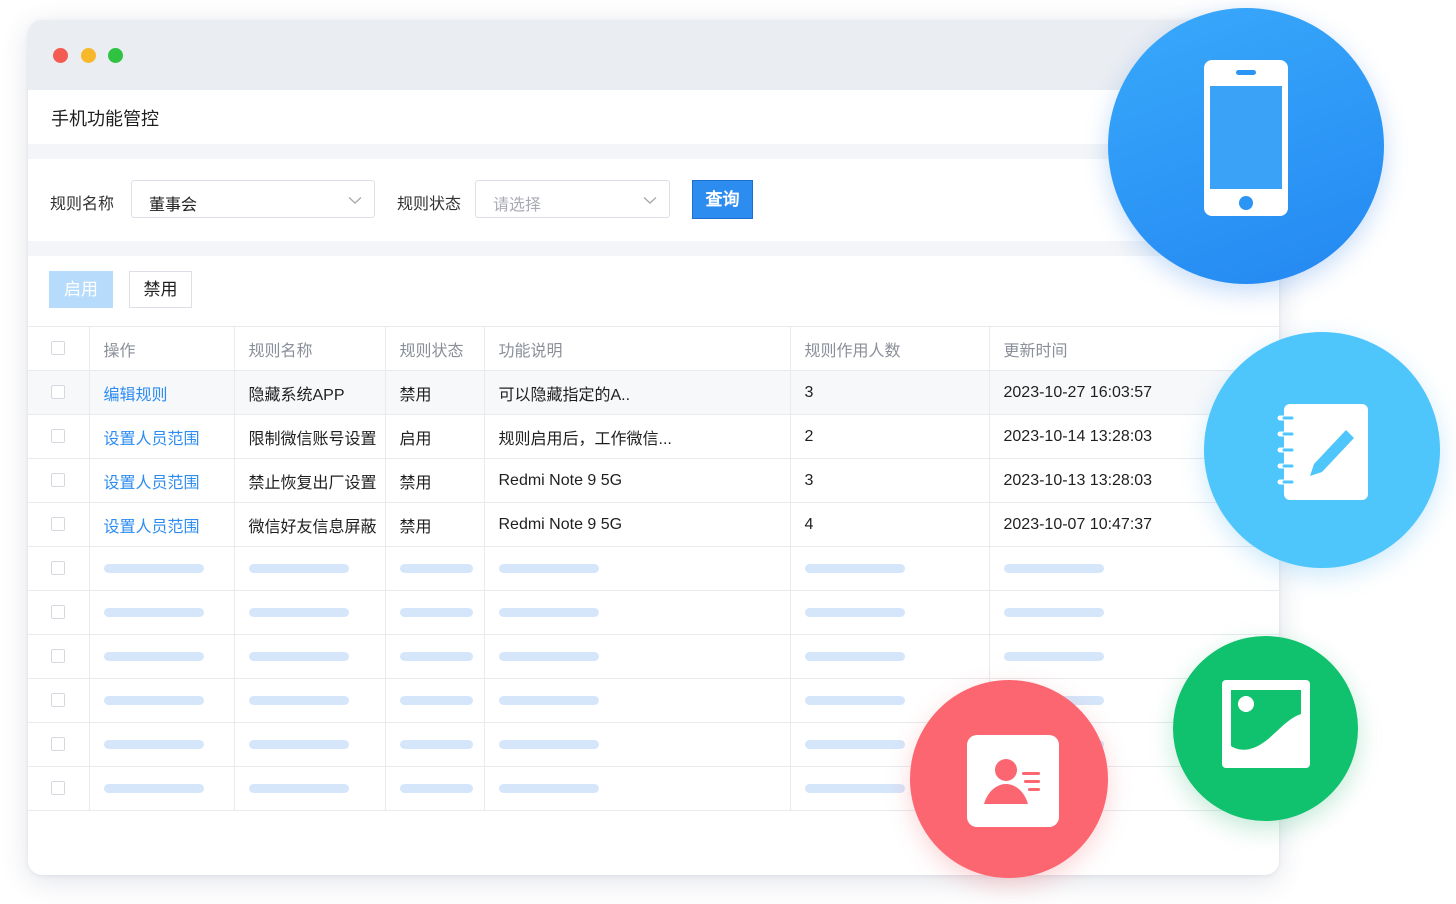 Image resolution: width=1456 pixels, height=904 pixels. Describe the element at coordinates (722, 199) in the screenshot. I see `query-button: 查询` at that location.